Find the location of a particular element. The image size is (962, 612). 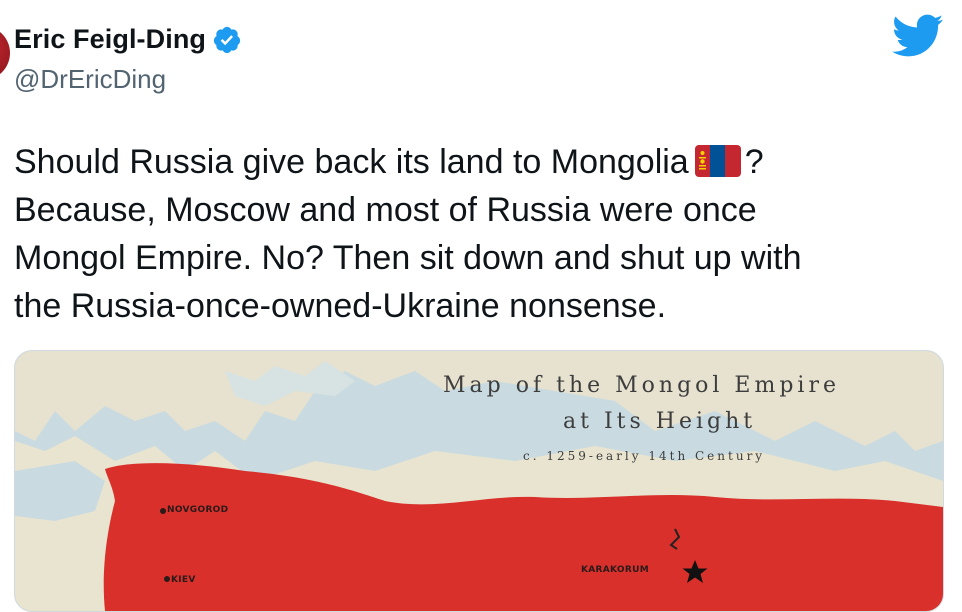

tweet-line-4: the Russia-once-owned-Ukraine nonsense. is located at coordinates (340, 306).